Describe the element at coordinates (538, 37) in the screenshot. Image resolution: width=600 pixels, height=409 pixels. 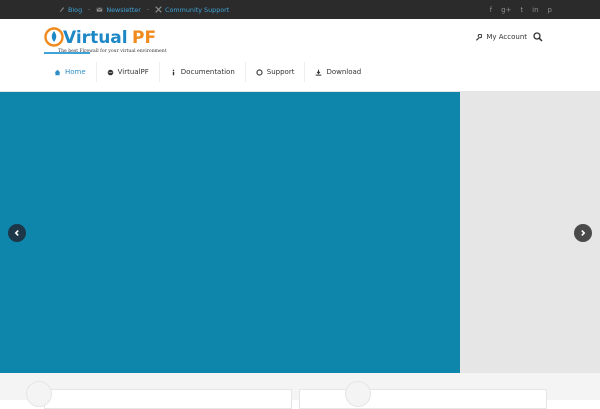
I see `search-icon` at that location.